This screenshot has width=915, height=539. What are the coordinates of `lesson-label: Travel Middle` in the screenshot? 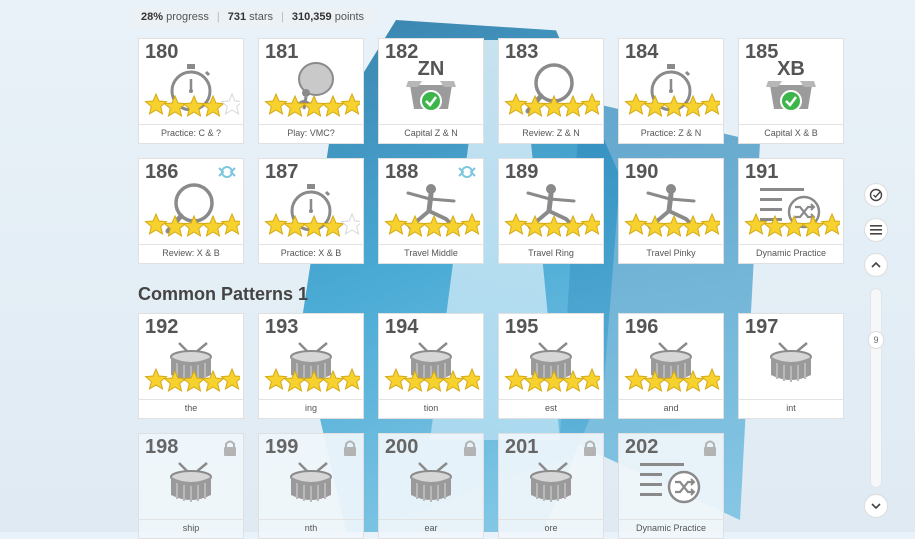 It's located at (431, 253).